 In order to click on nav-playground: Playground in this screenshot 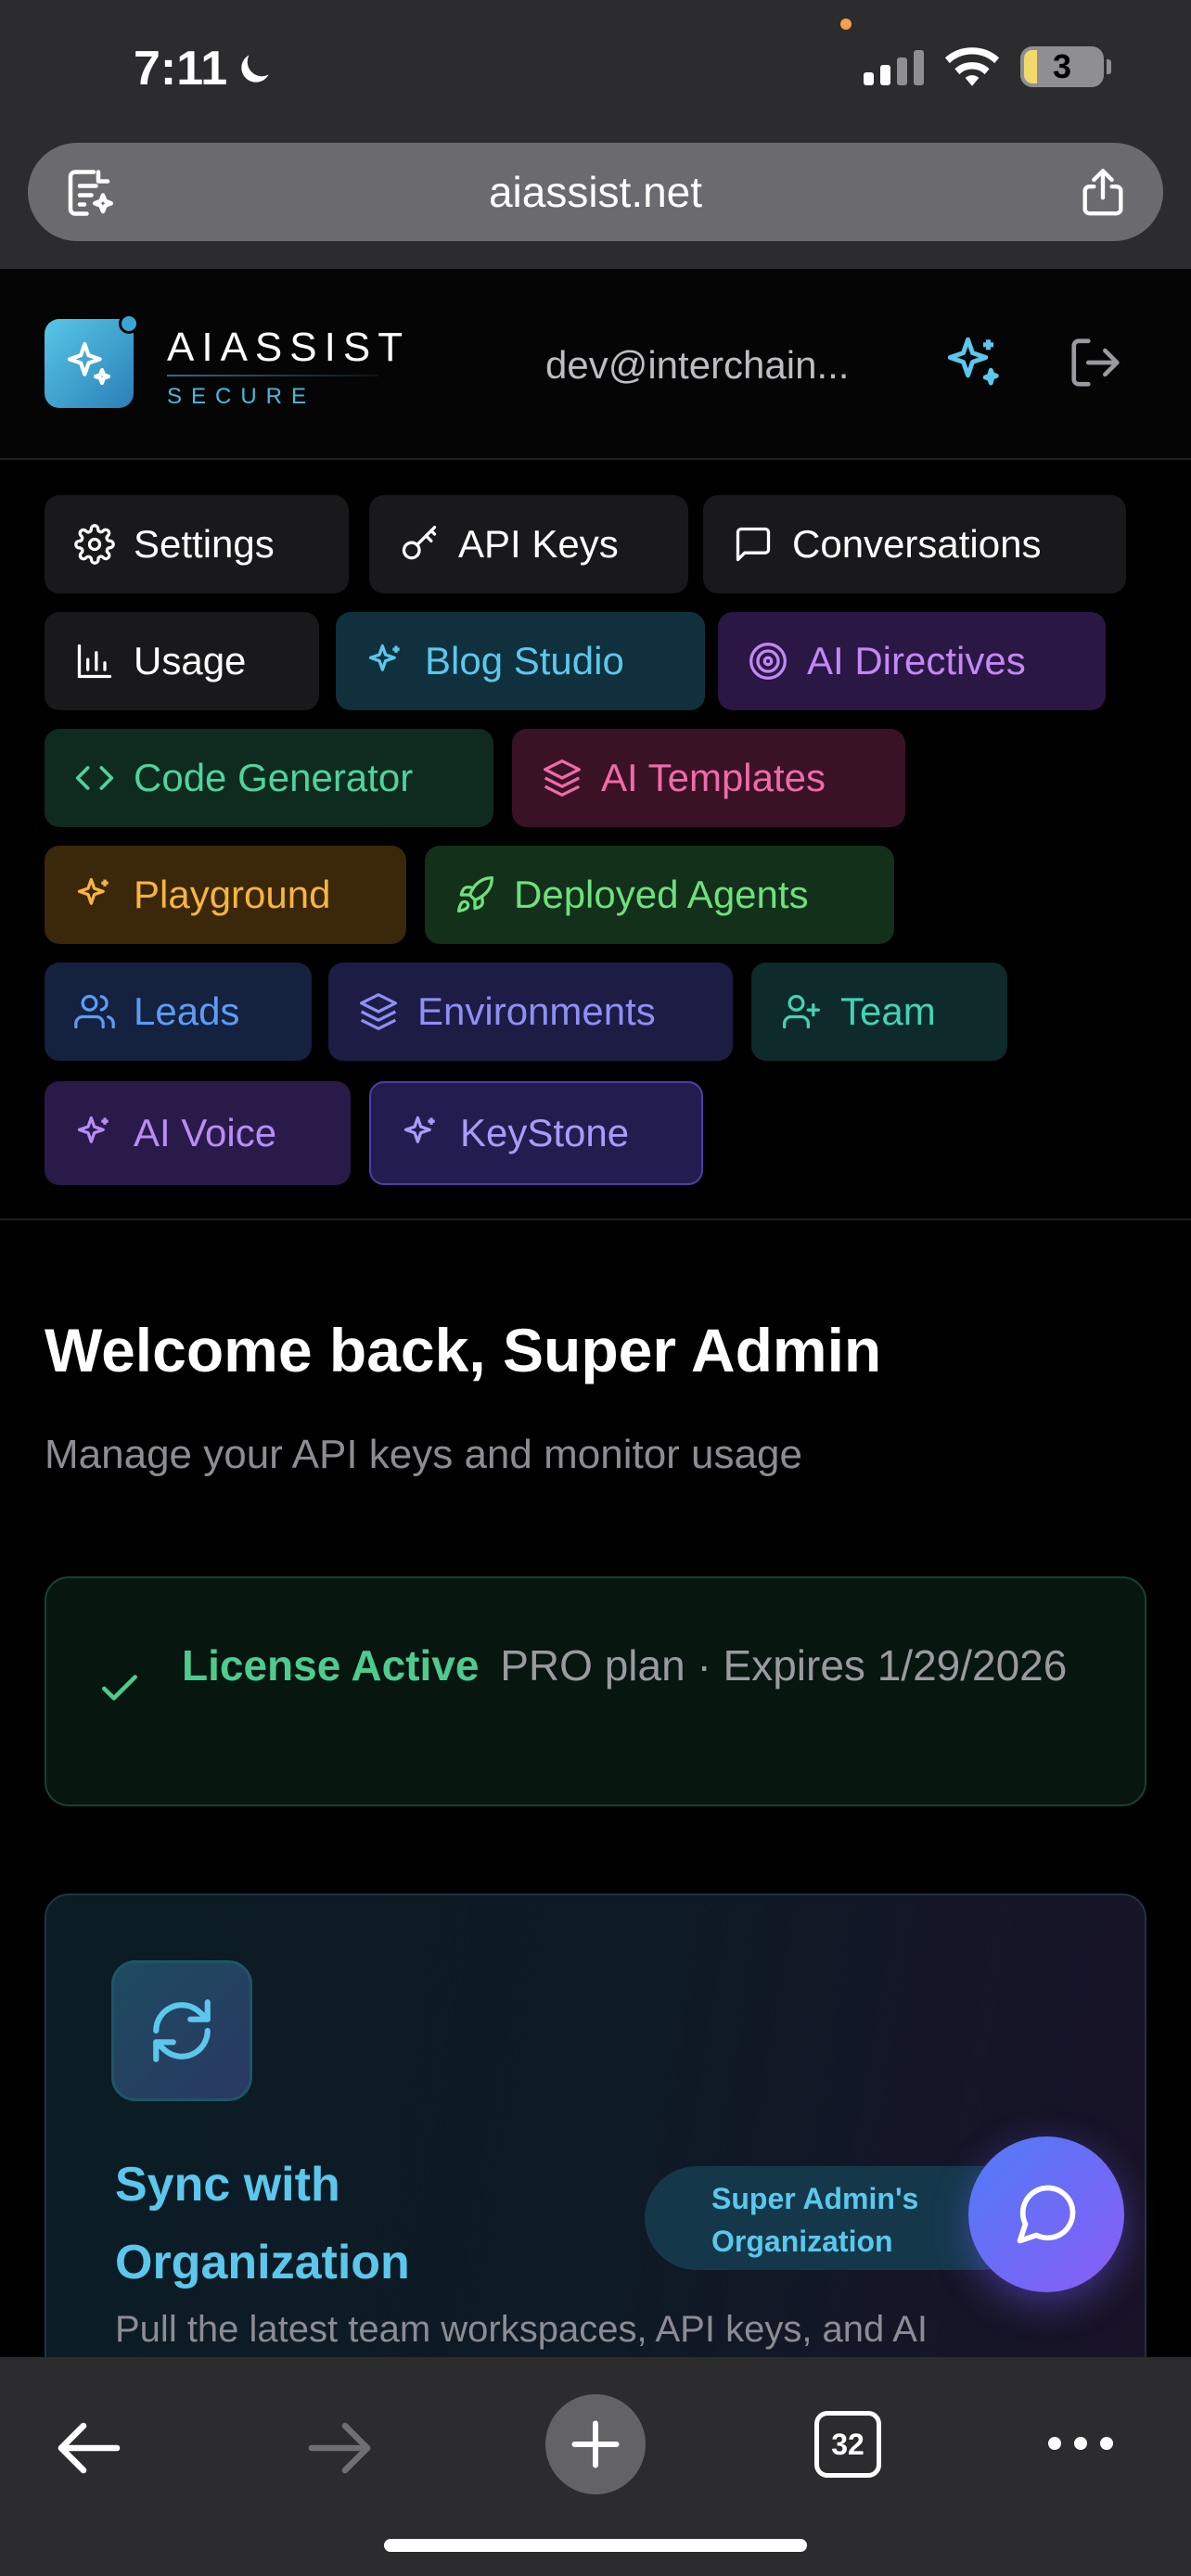, I will do `click(225, 895)`.